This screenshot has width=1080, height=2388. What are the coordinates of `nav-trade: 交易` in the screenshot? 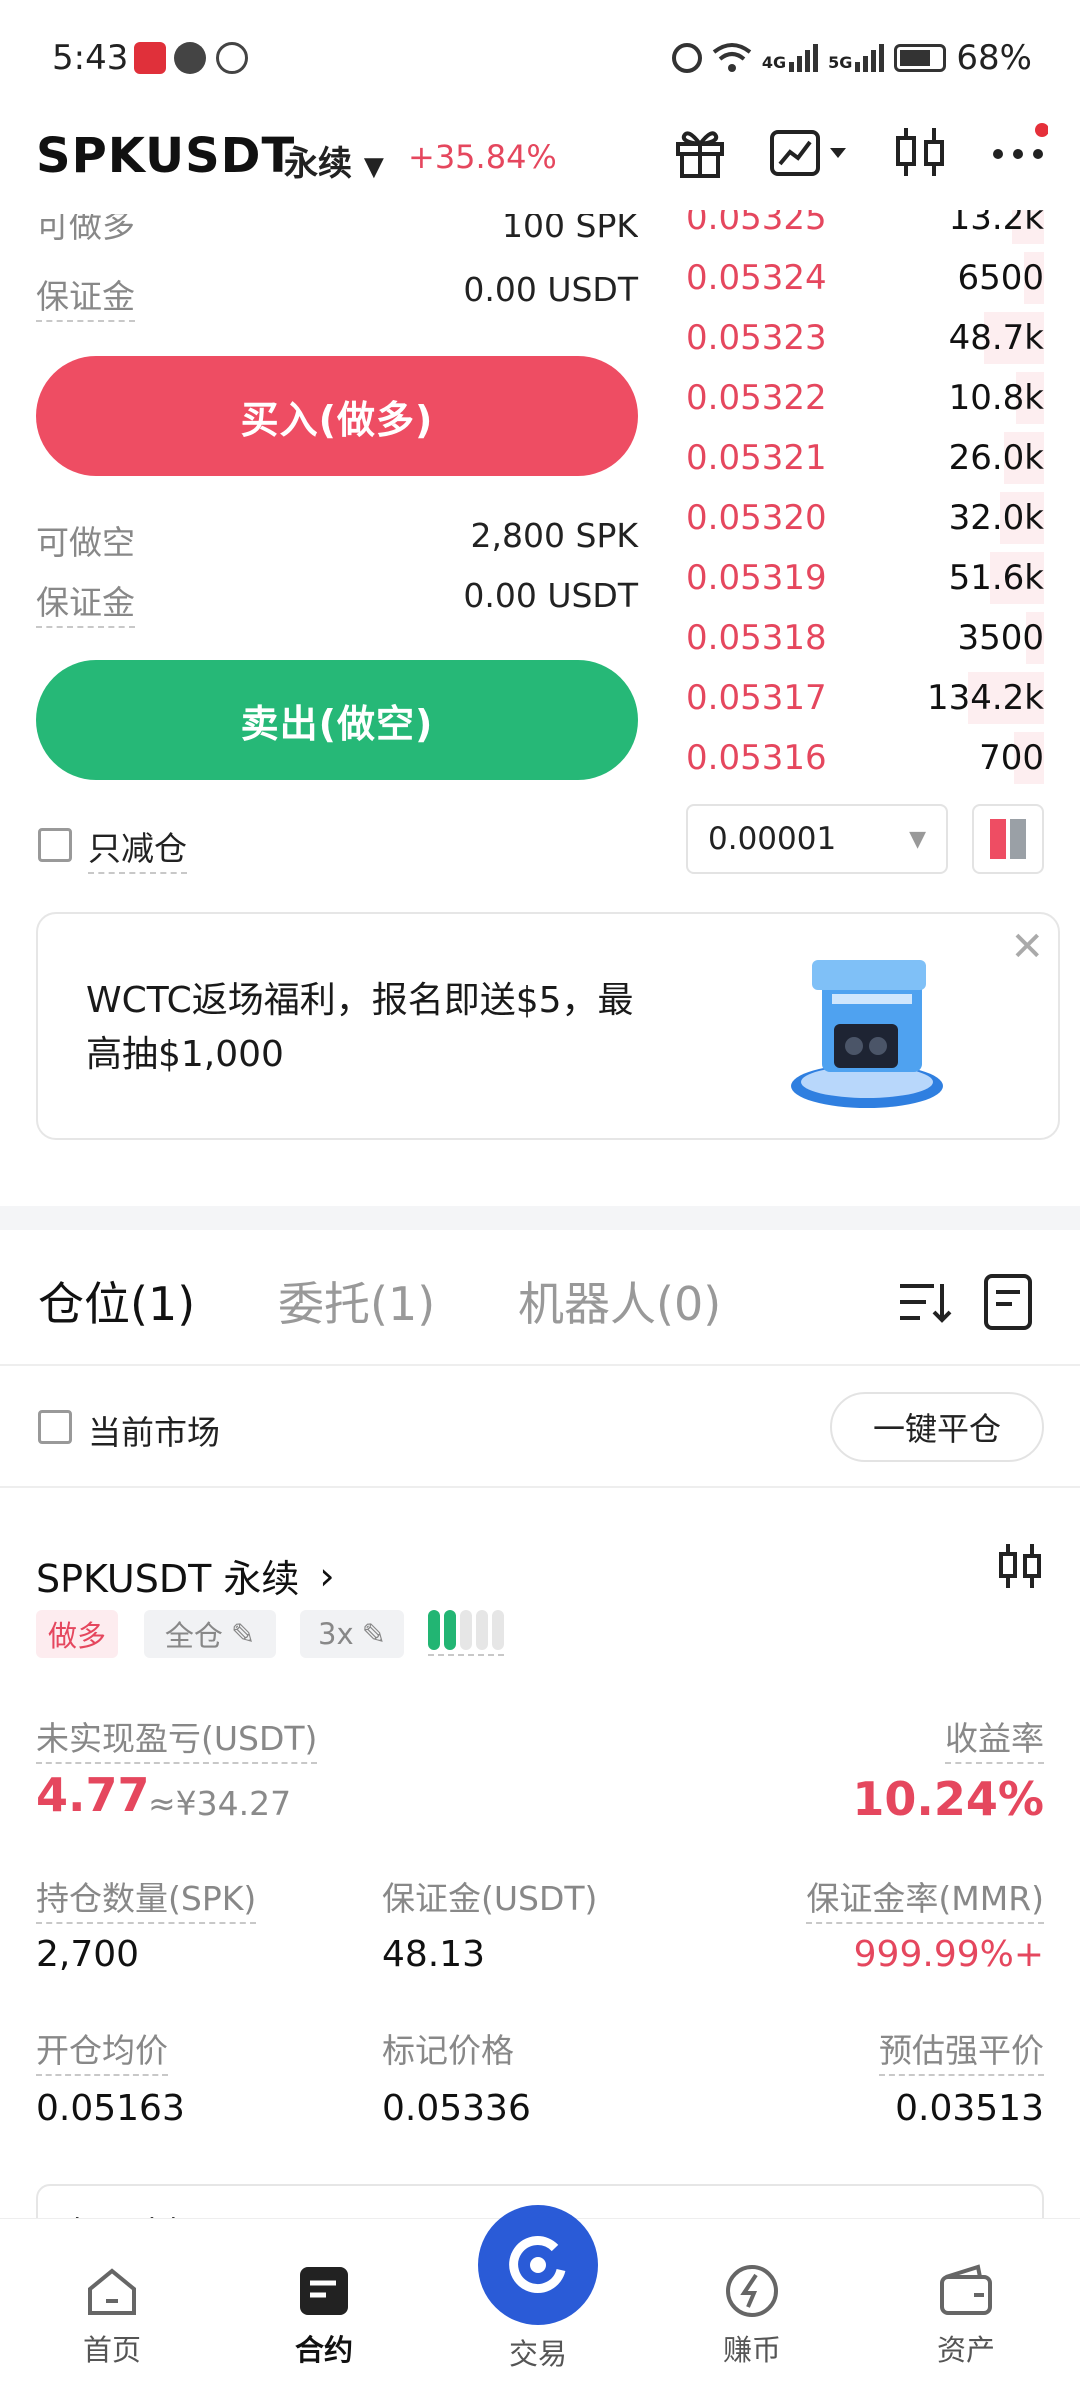 It's located at (538, 2289).